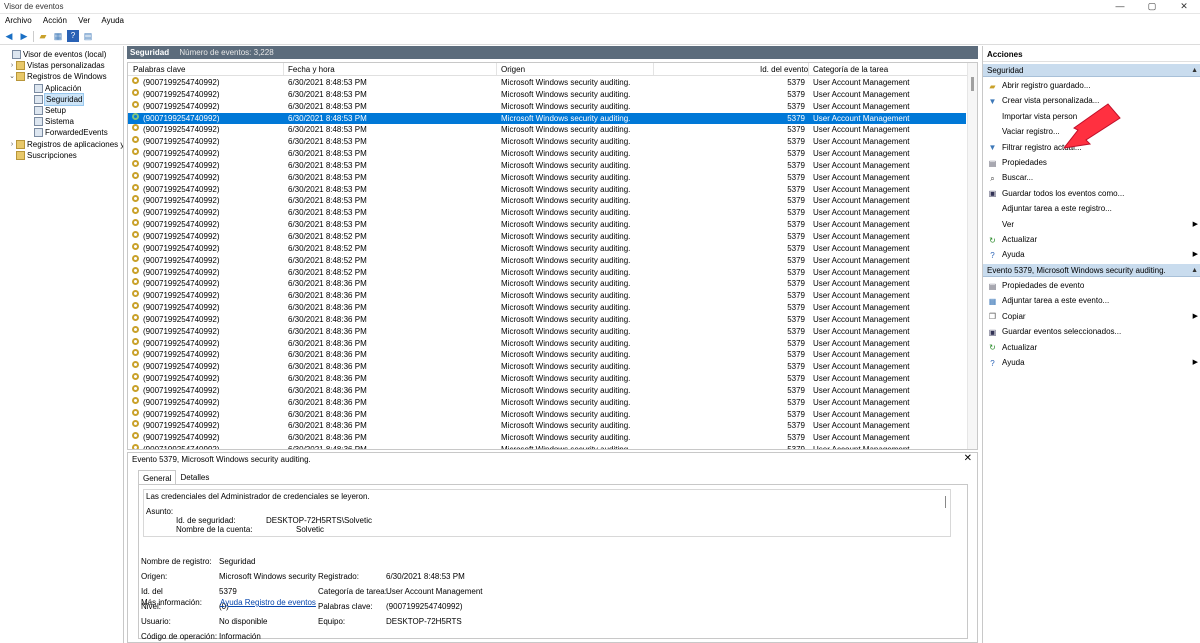 The image size is (1200, 643). What do you see at coordinates (46, 110) in the screenshot?
I see `tree-item-setup: Setup` at bounding box center [46, 110].